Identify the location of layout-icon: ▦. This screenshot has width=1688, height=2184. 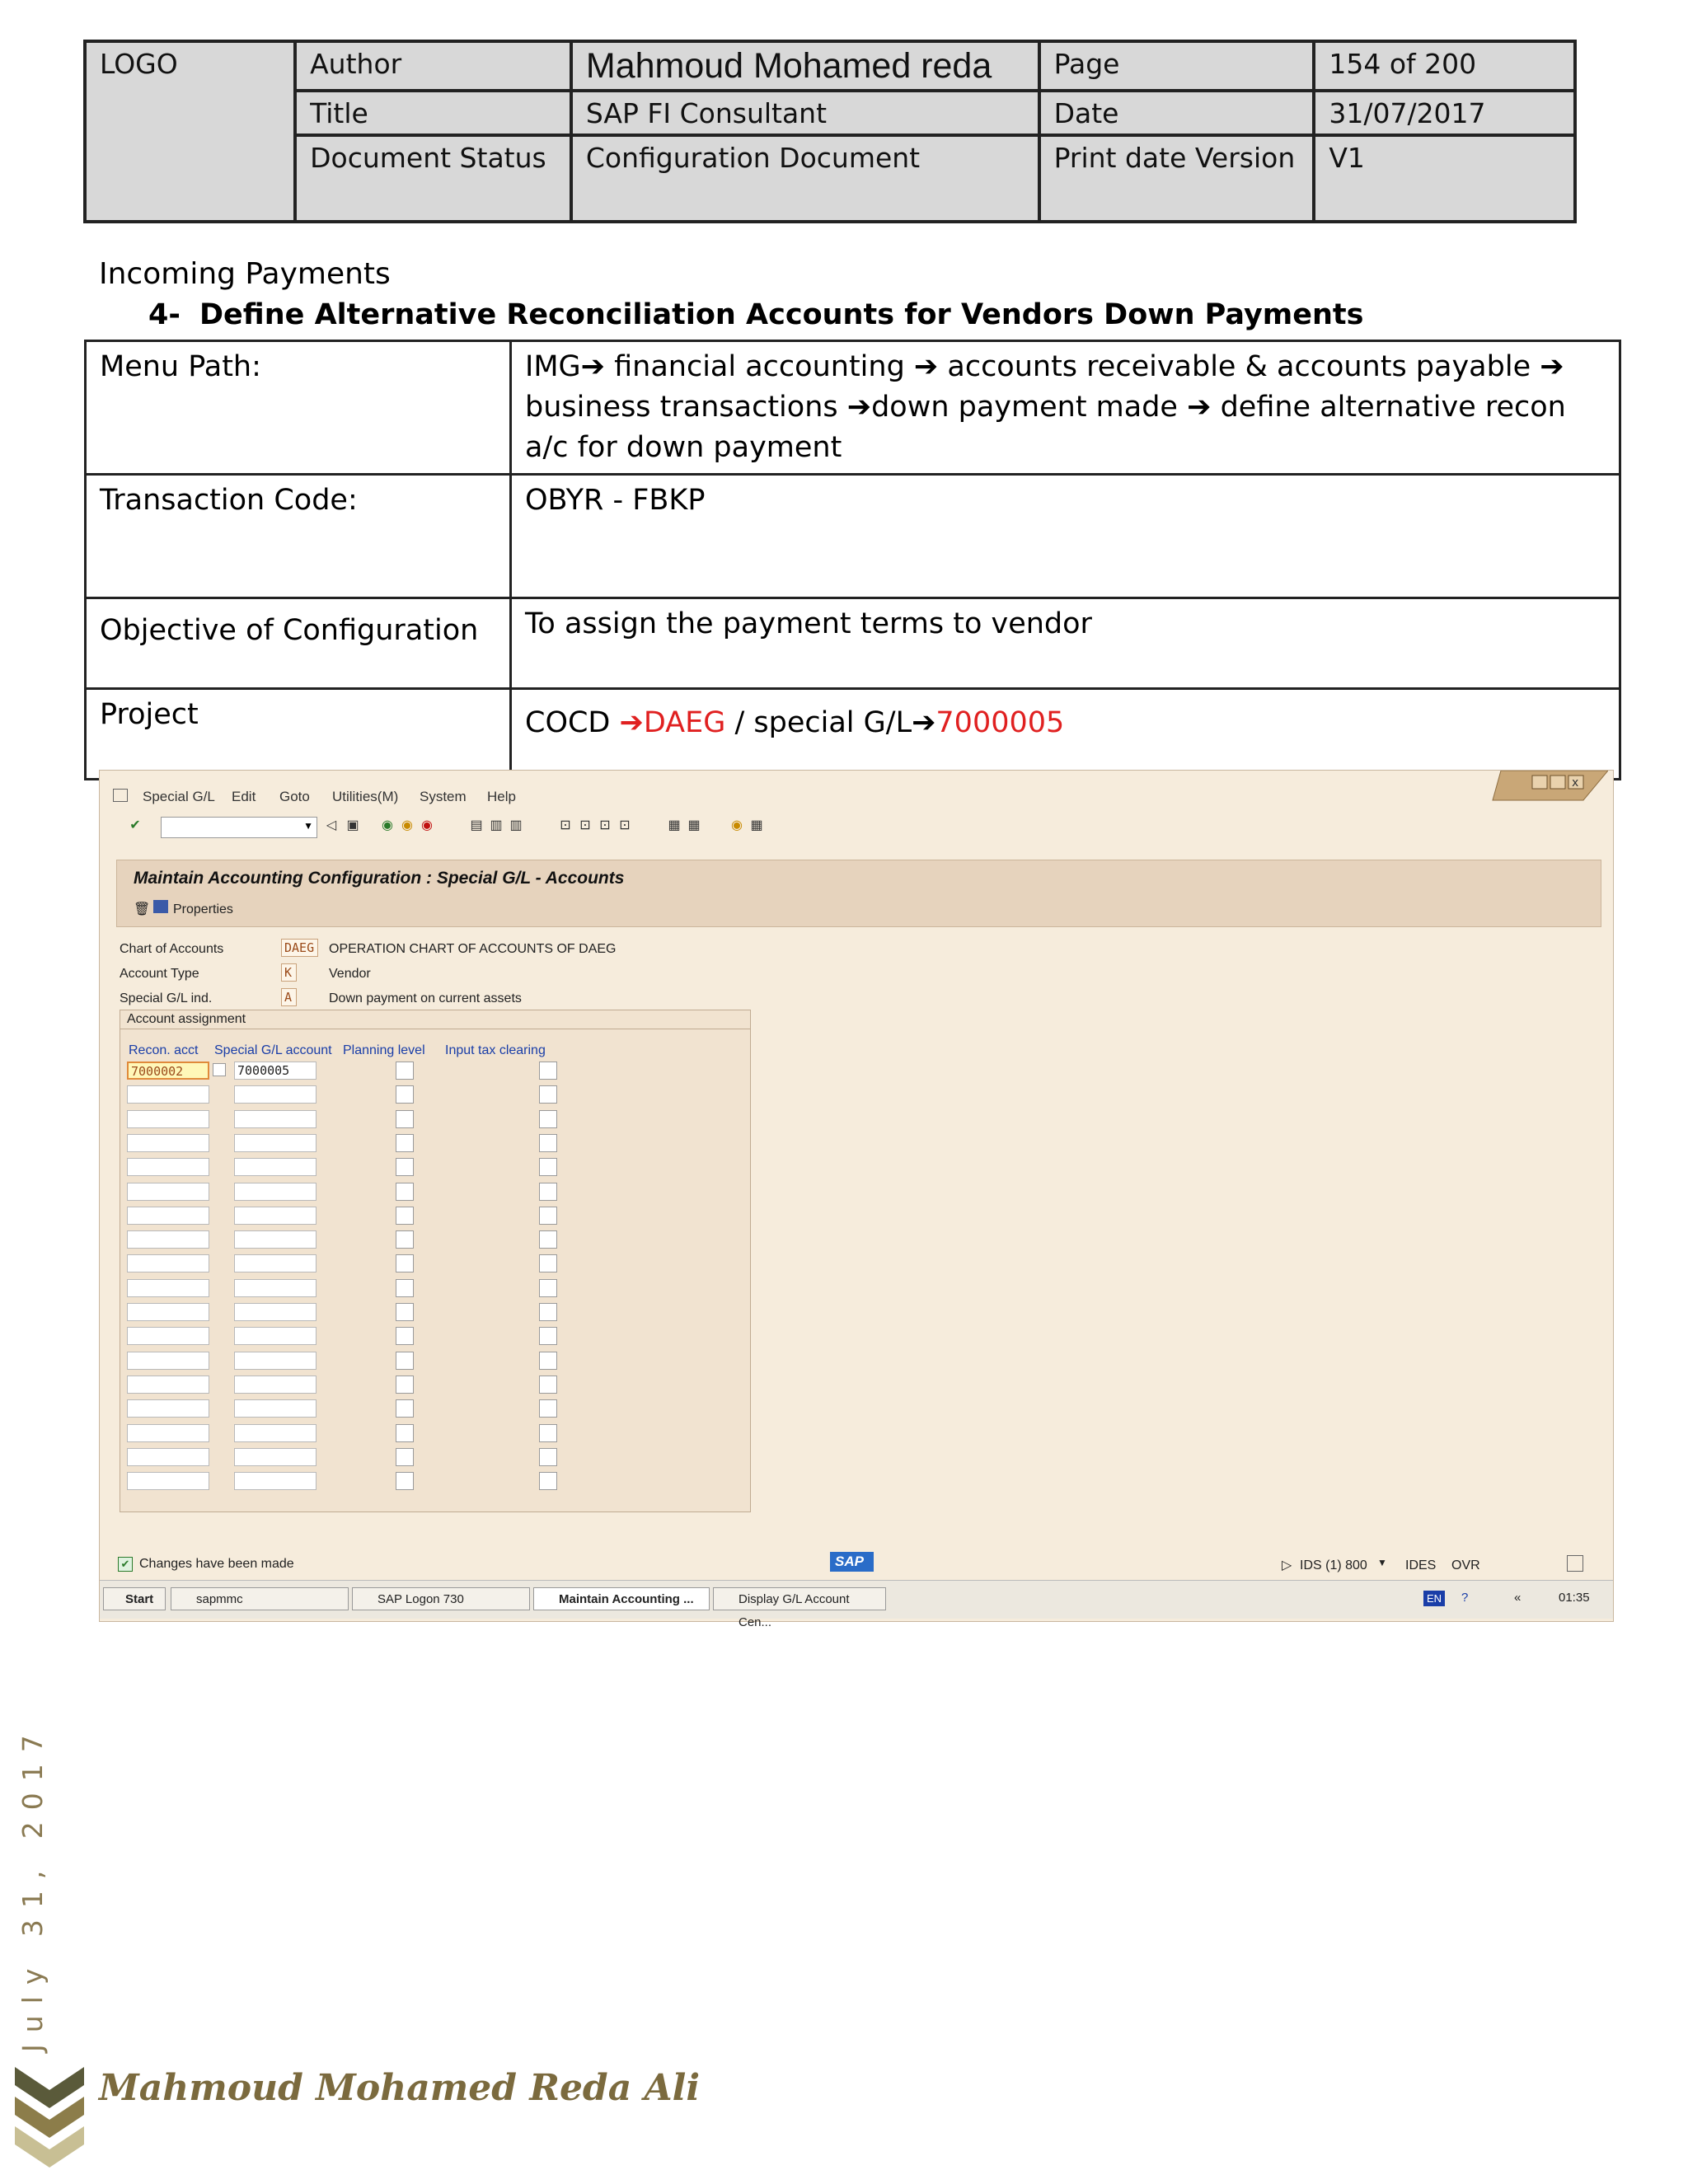
(756, 825).